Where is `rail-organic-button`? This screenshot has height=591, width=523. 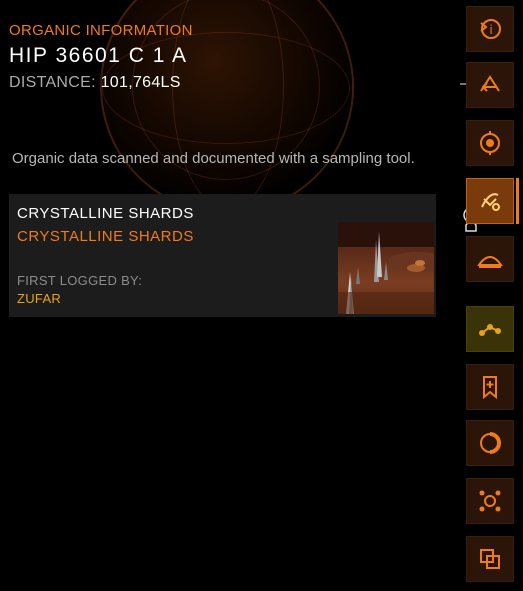 rail-organic-button is located at coordinates (490, 201).